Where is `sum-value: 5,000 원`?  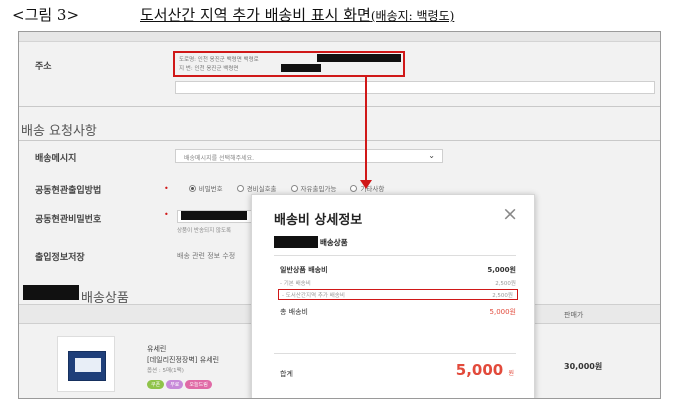
sum-value: 5,000 원 is located at coordinates (484, 370).